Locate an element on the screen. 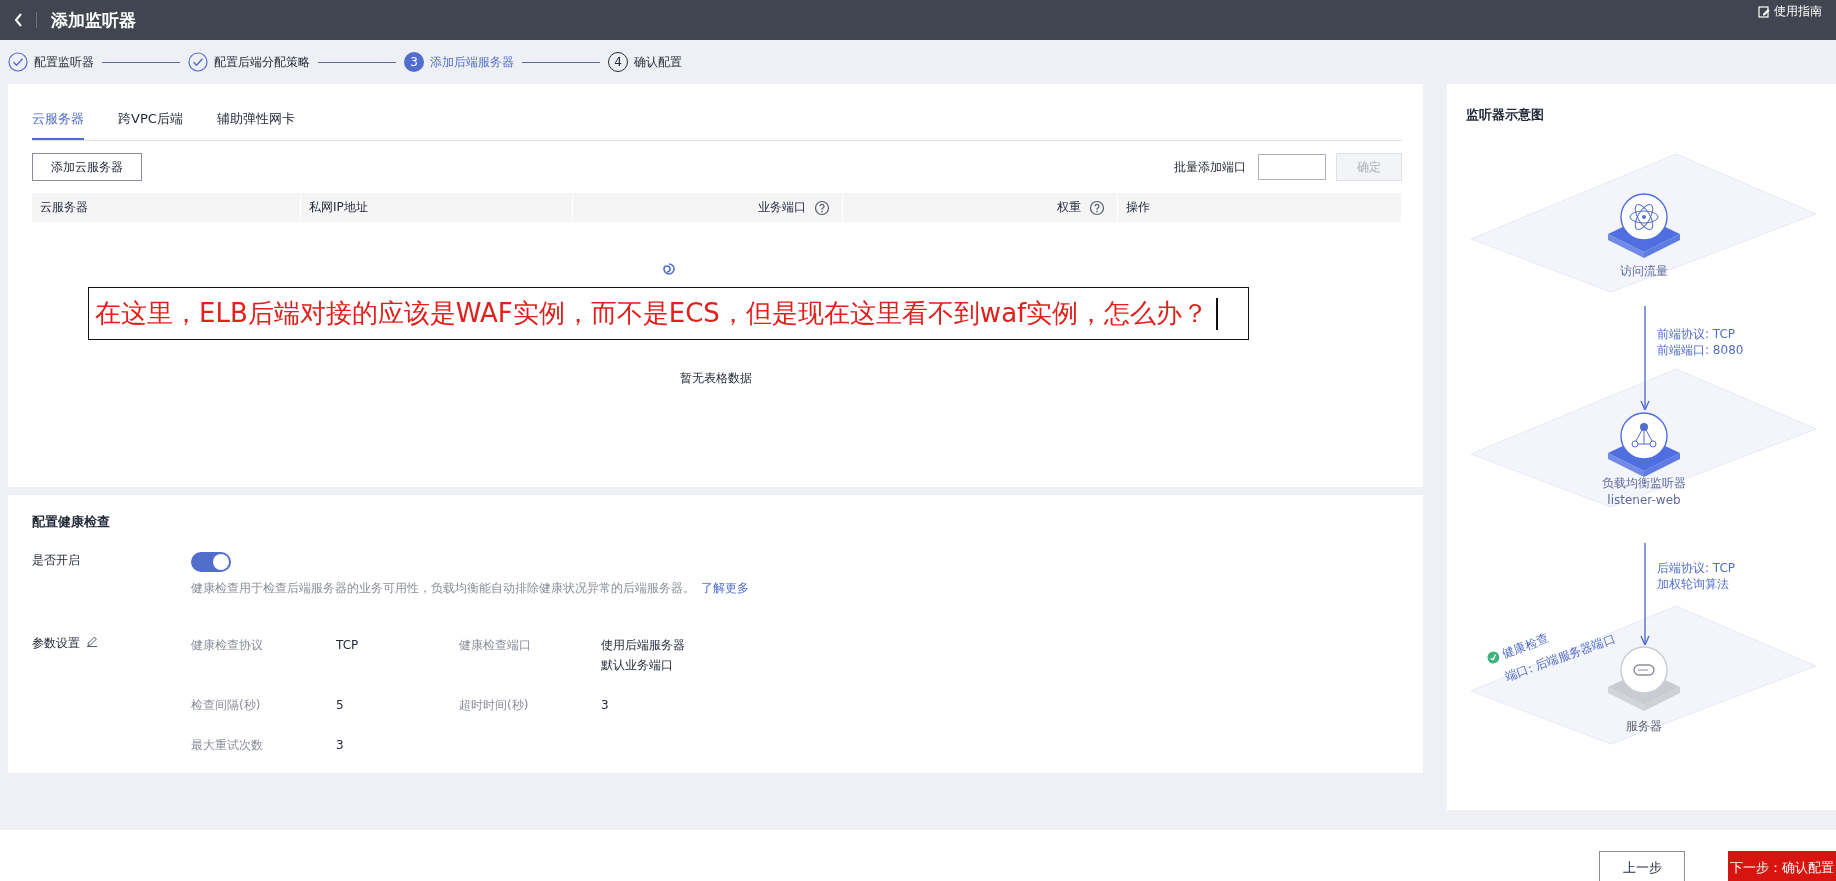 The height and width of the screenshot is (881, 1836). column-header: 私网IP地址 is located at coordinates (338, 207).